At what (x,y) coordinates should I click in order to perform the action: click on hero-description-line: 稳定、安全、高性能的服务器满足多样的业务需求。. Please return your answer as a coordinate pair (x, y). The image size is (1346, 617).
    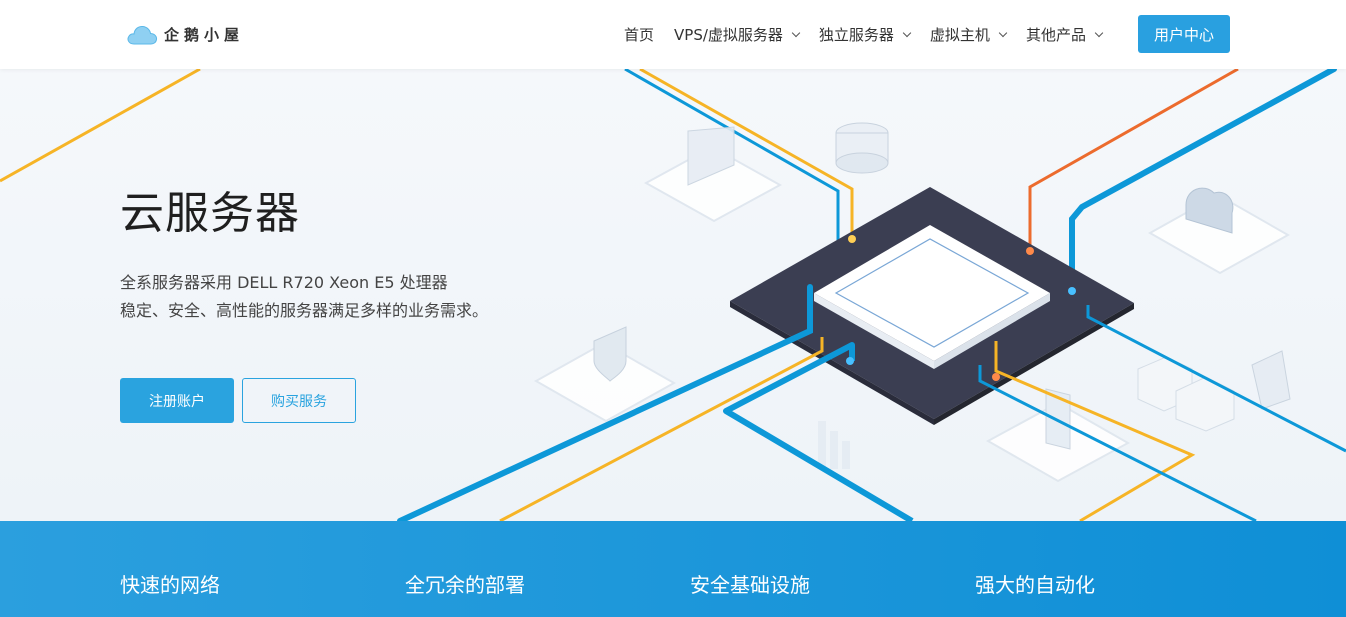
    Looking at the image, I should click on (304, 310).